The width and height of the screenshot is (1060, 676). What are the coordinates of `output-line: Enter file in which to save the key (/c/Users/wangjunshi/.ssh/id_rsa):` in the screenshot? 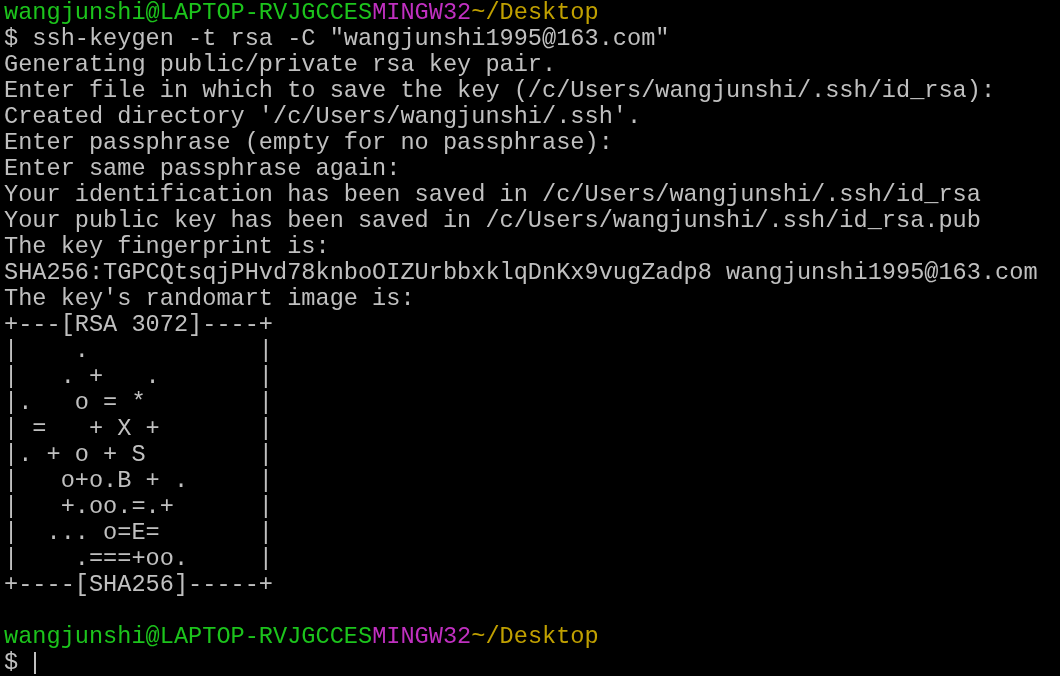 It's located at (500, 90).